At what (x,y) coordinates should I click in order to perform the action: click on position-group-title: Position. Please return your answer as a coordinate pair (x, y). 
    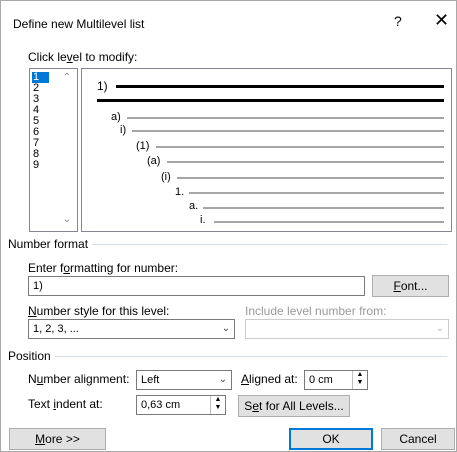
    Looking at the image, I should click on (31, 356).